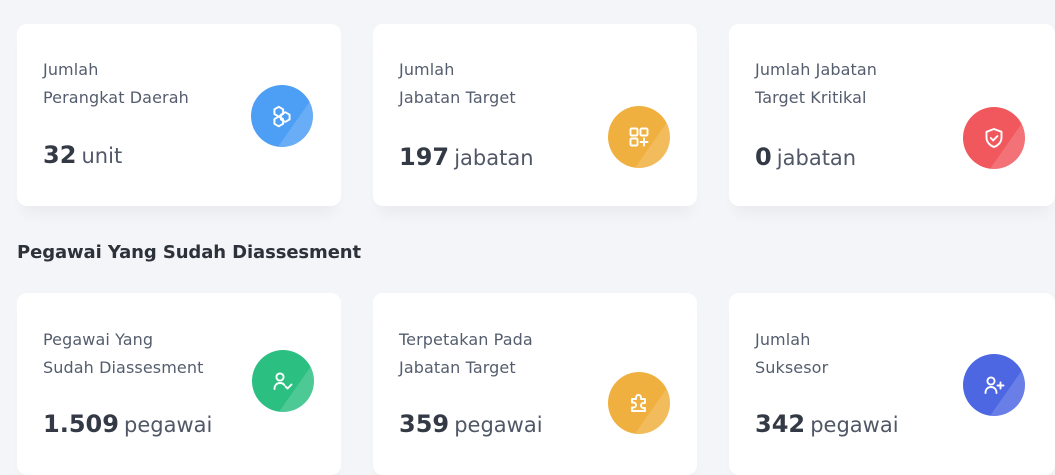  What do you see at coordinates (466, 339) in the screenshot?
I see `card-label-line1: Terpetakan Pada` at bounding box center [466, 339].